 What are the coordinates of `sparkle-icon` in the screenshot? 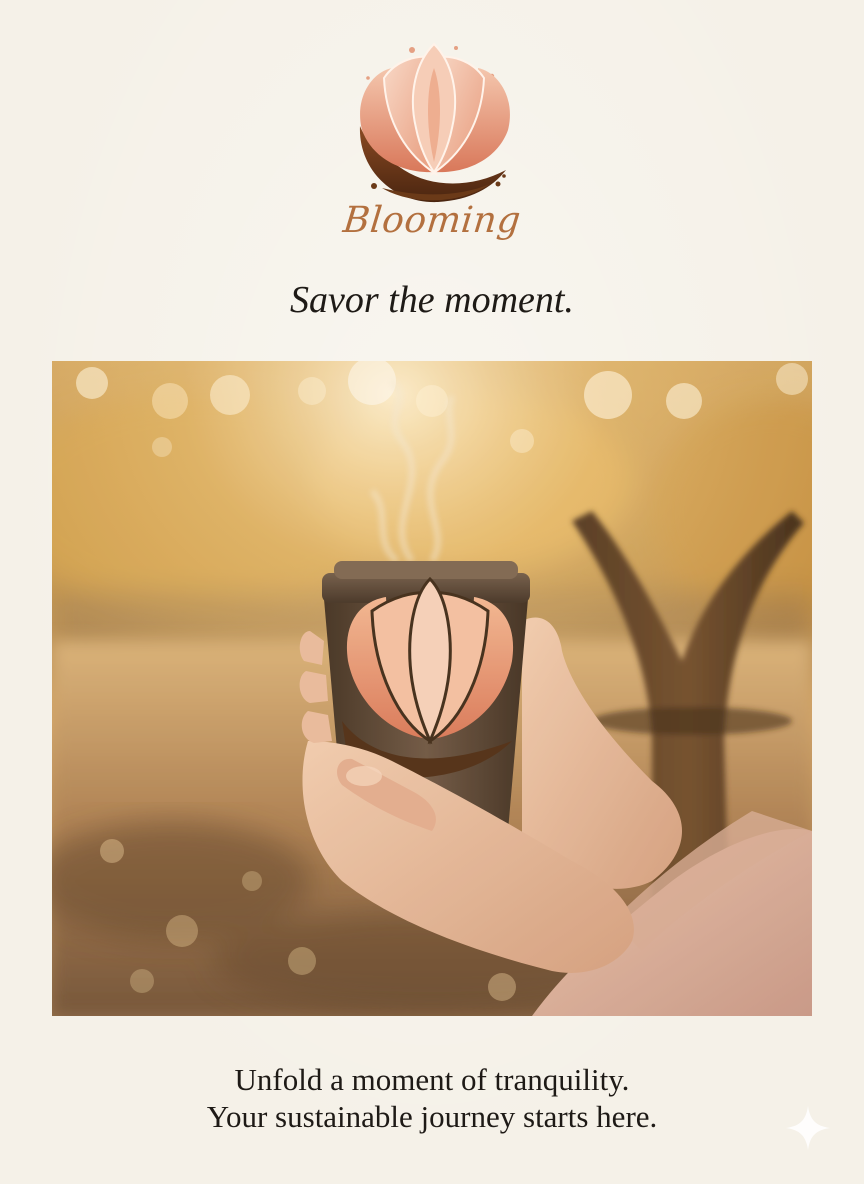 It's located at (808, 1128).